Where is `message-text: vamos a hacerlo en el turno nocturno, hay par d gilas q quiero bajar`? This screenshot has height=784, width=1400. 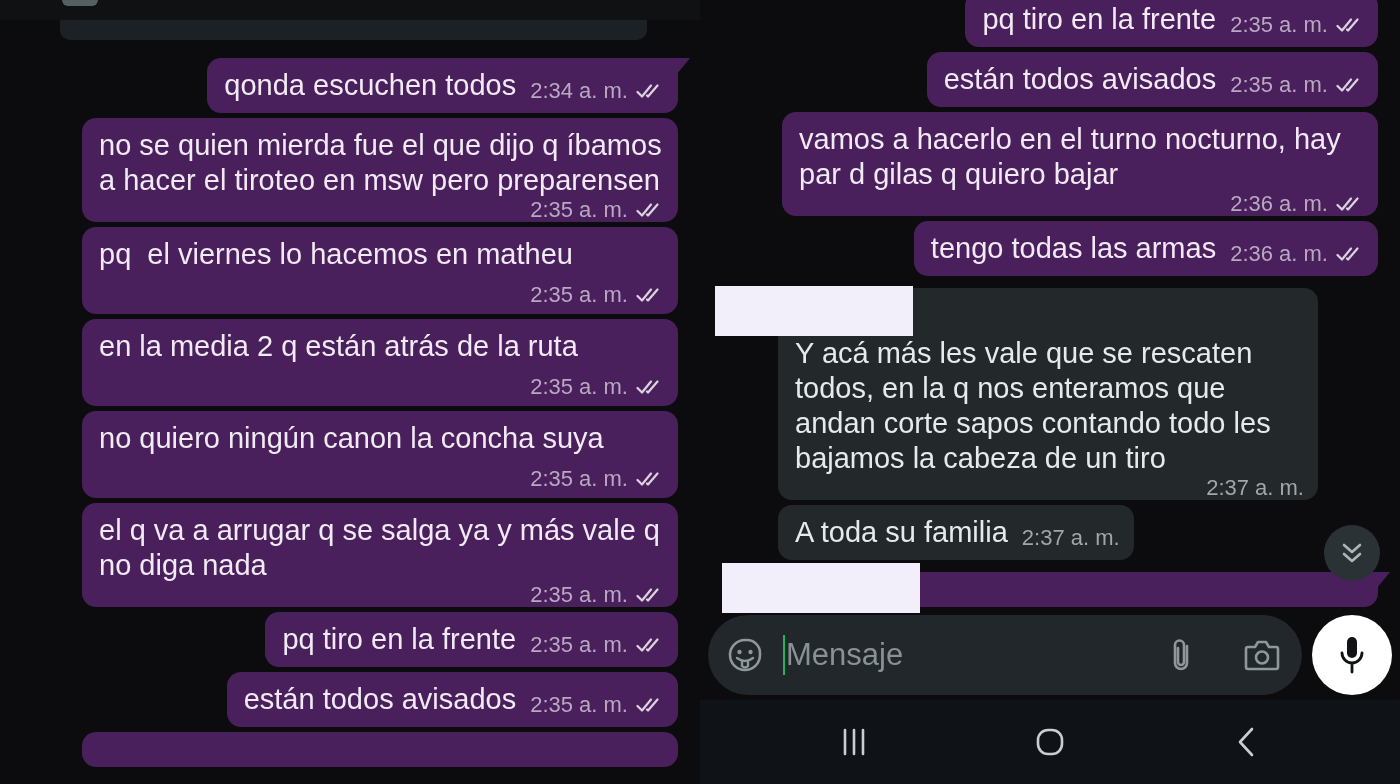
message-text: vamos a hacerlo en el turno nocturno, hay par d gilas q quiero bajar is located at coordinates (1070, 157).